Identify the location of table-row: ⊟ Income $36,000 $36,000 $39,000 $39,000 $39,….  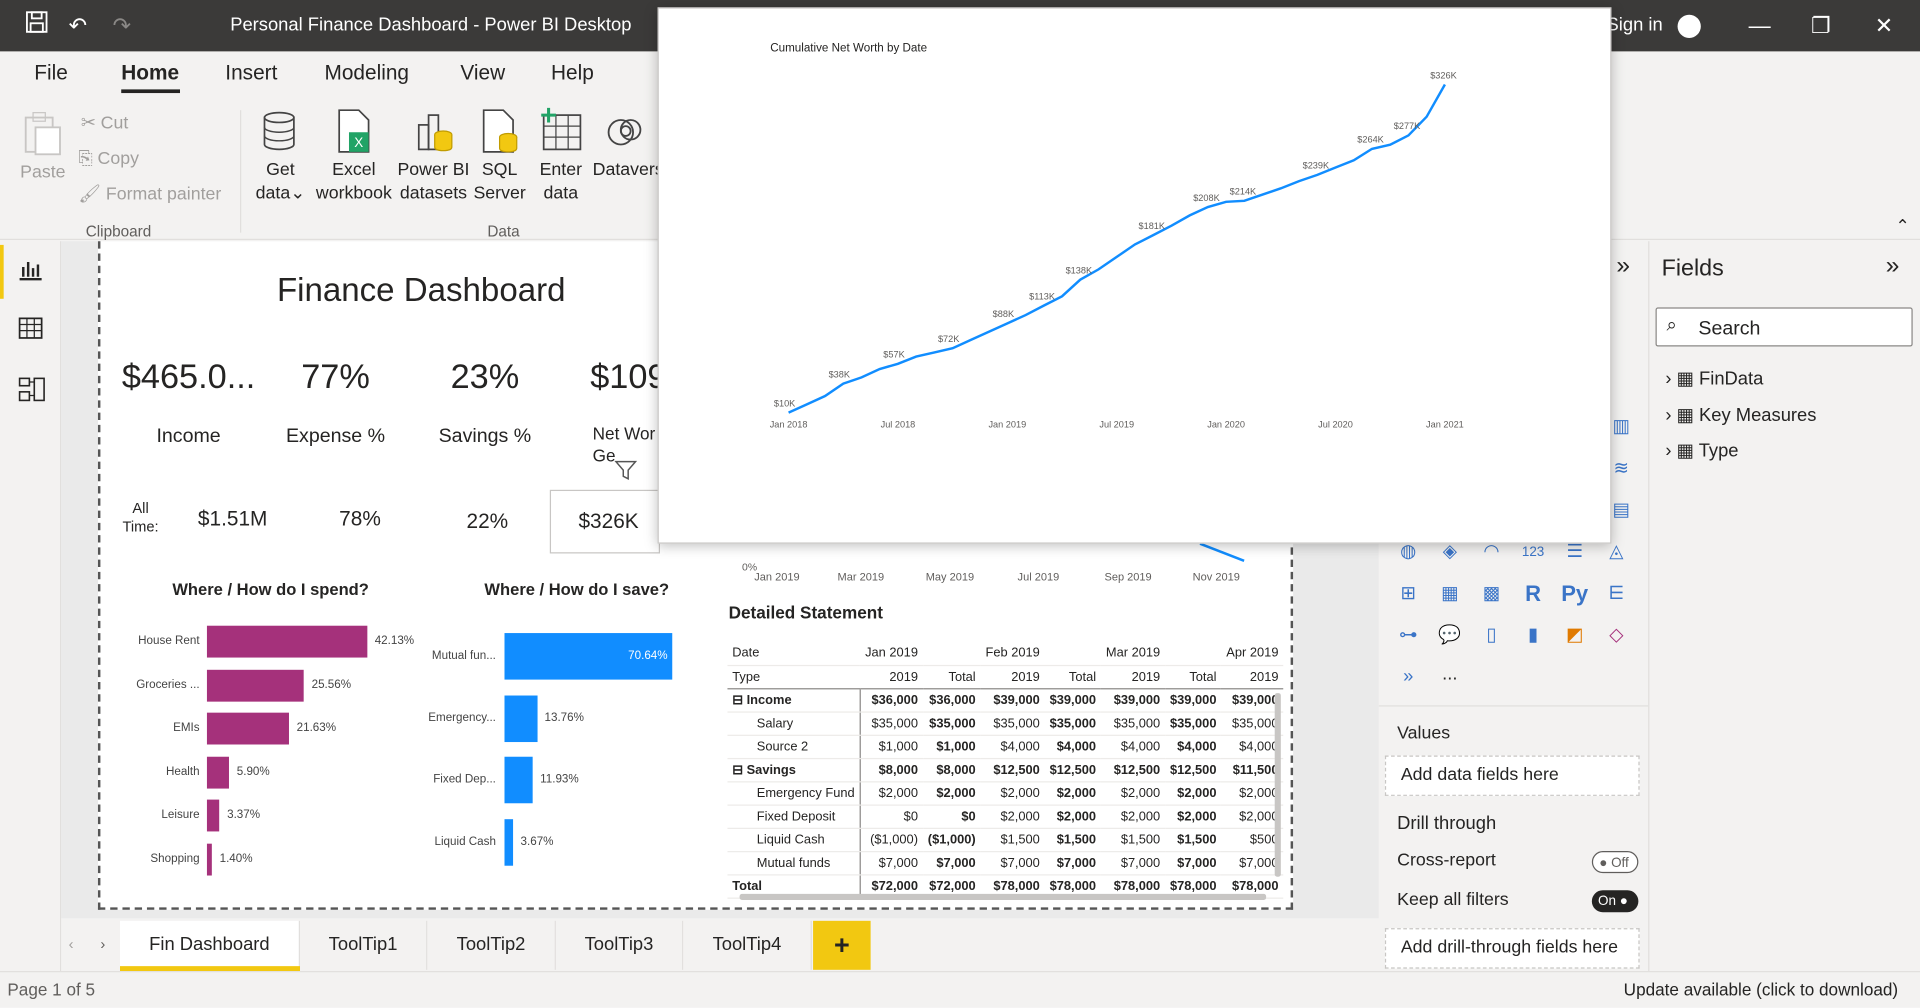
(1005, 700).